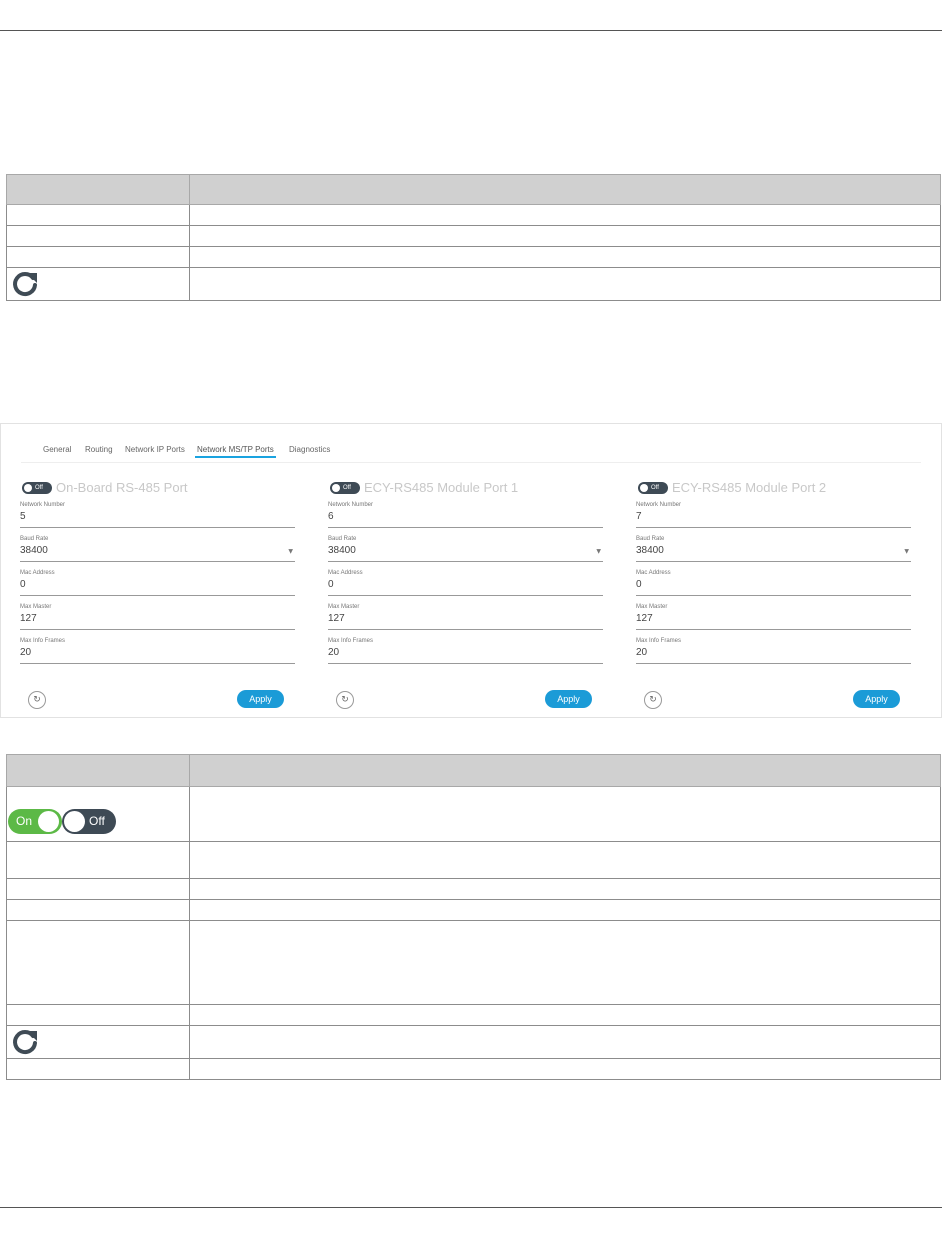  Describe the element at coordinates (89, 821) in the screenshot. I see `toggle-off-icon: Off` at that location.